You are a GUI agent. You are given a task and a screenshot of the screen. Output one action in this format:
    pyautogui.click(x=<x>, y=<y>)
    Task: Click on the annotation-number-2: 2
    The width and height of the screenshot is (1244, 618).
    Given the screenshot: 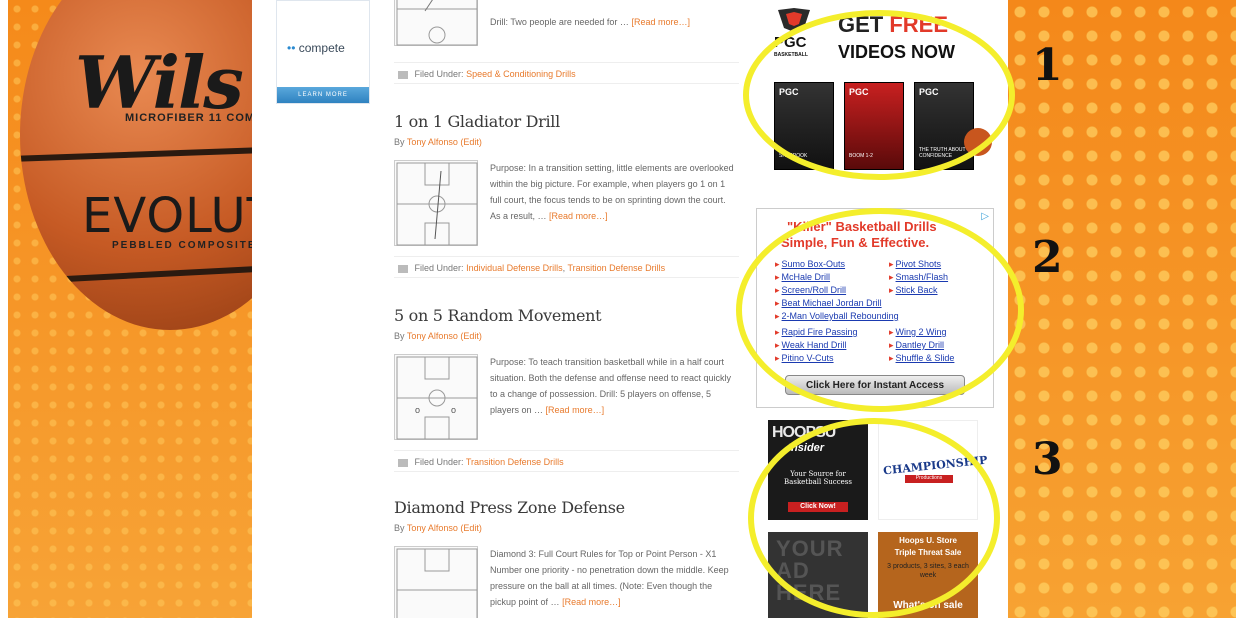 What is the action you would take?
    pyautogui.click(x=1047, y=257)
    